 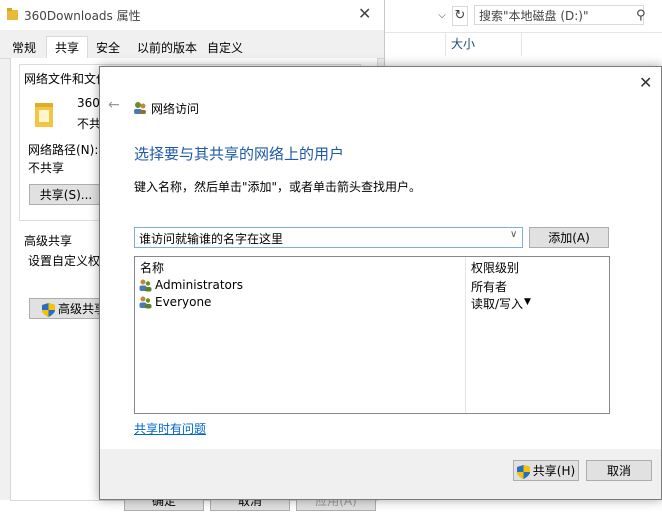 I want to click on address-dropdown-icon: ⌵, so click(x=442, y=16).